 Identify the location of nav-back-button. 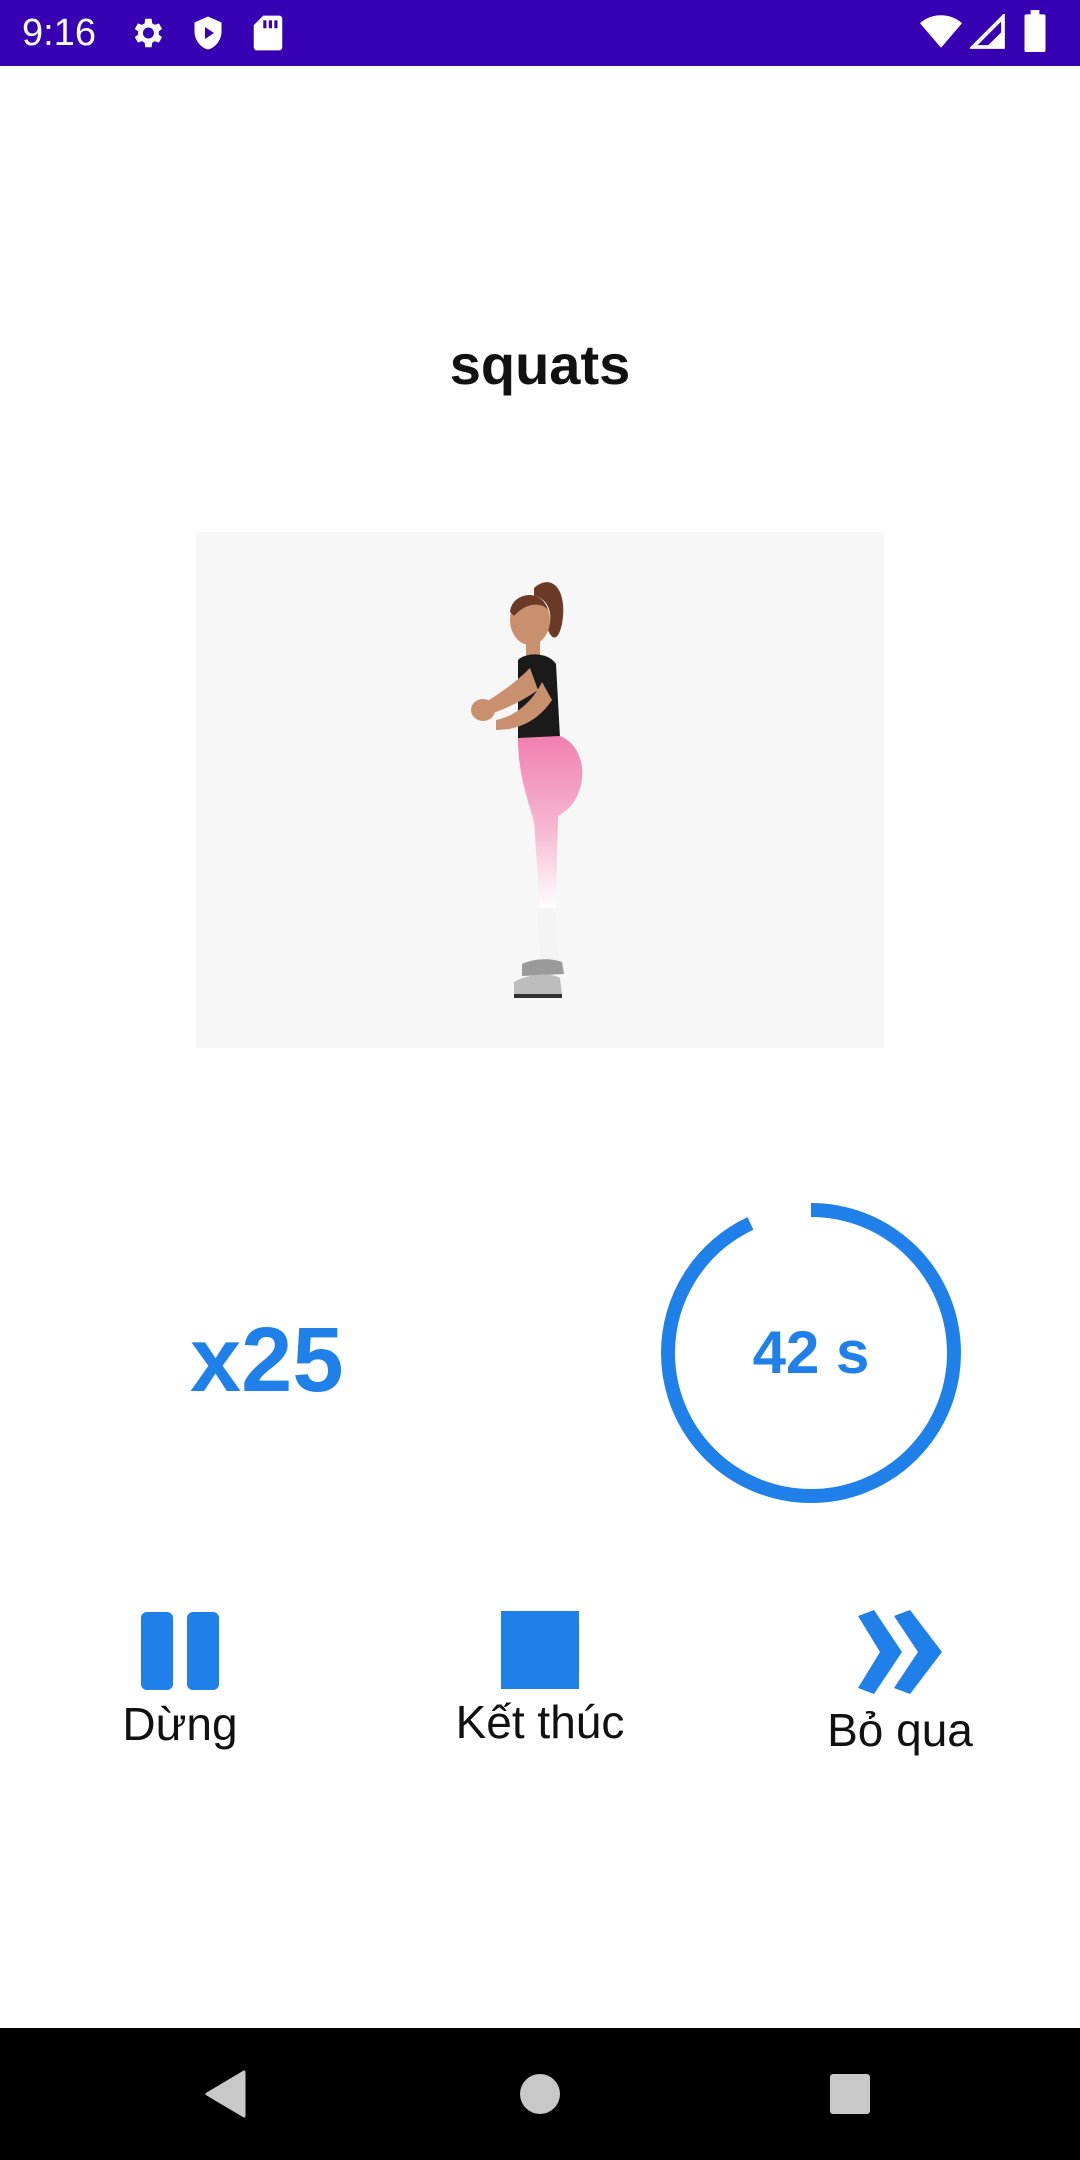
(226, 2094).